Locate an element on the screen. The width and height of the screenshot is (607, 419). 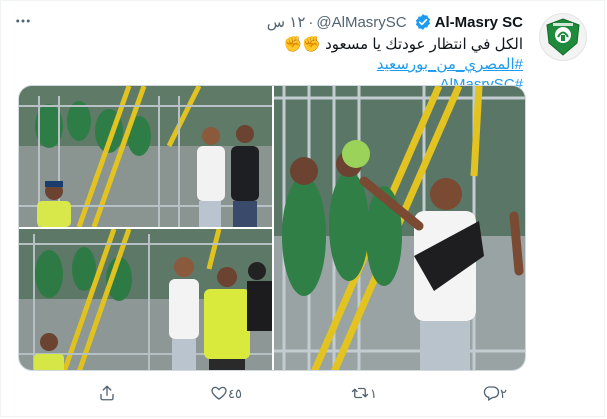
hashtag-link-almasry-portsaid: #المصري_من_بورسعيد is located at coordinates (450, 64).